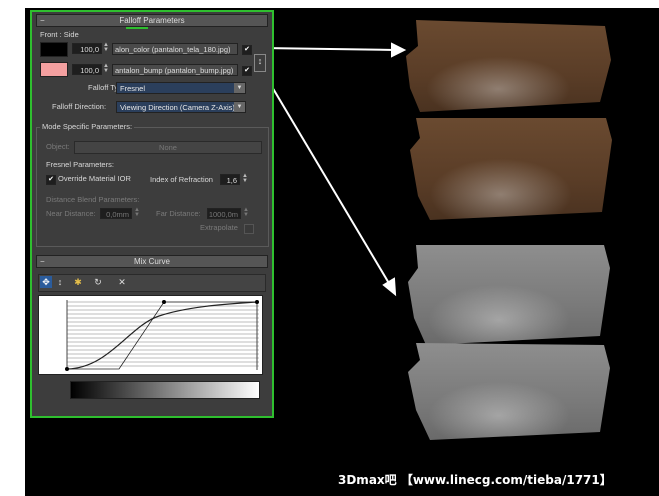  I want to click on near-distance-label: Near Distance:, so click(71, 213).